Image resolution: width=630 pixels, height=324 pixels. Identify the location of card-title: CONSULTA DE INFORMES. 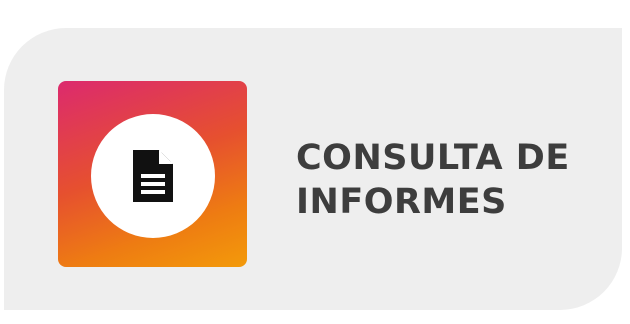
(433, 180).